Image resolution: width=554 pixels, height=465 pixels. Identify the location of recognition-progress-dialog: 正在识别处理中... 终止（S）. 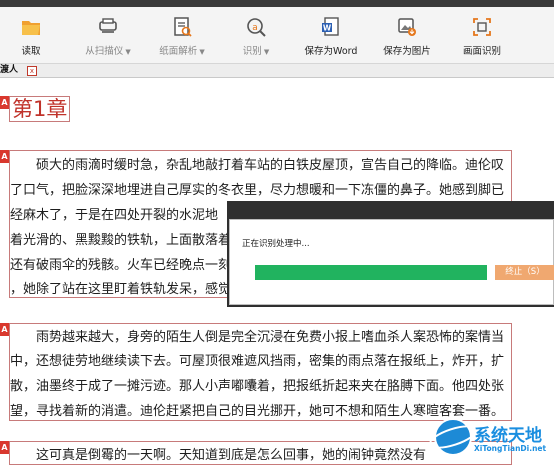
(391, 262).